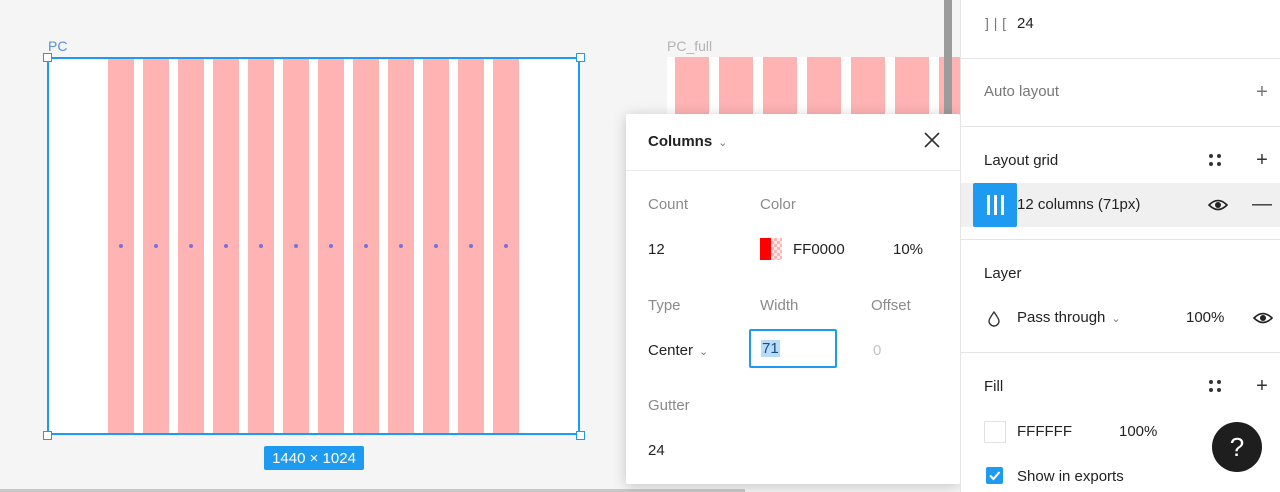  What do you see at coordinates (1205, 317) in the screenshot?
I see `layer-opacity-input: 100%` at bounding box center [1205, 317].